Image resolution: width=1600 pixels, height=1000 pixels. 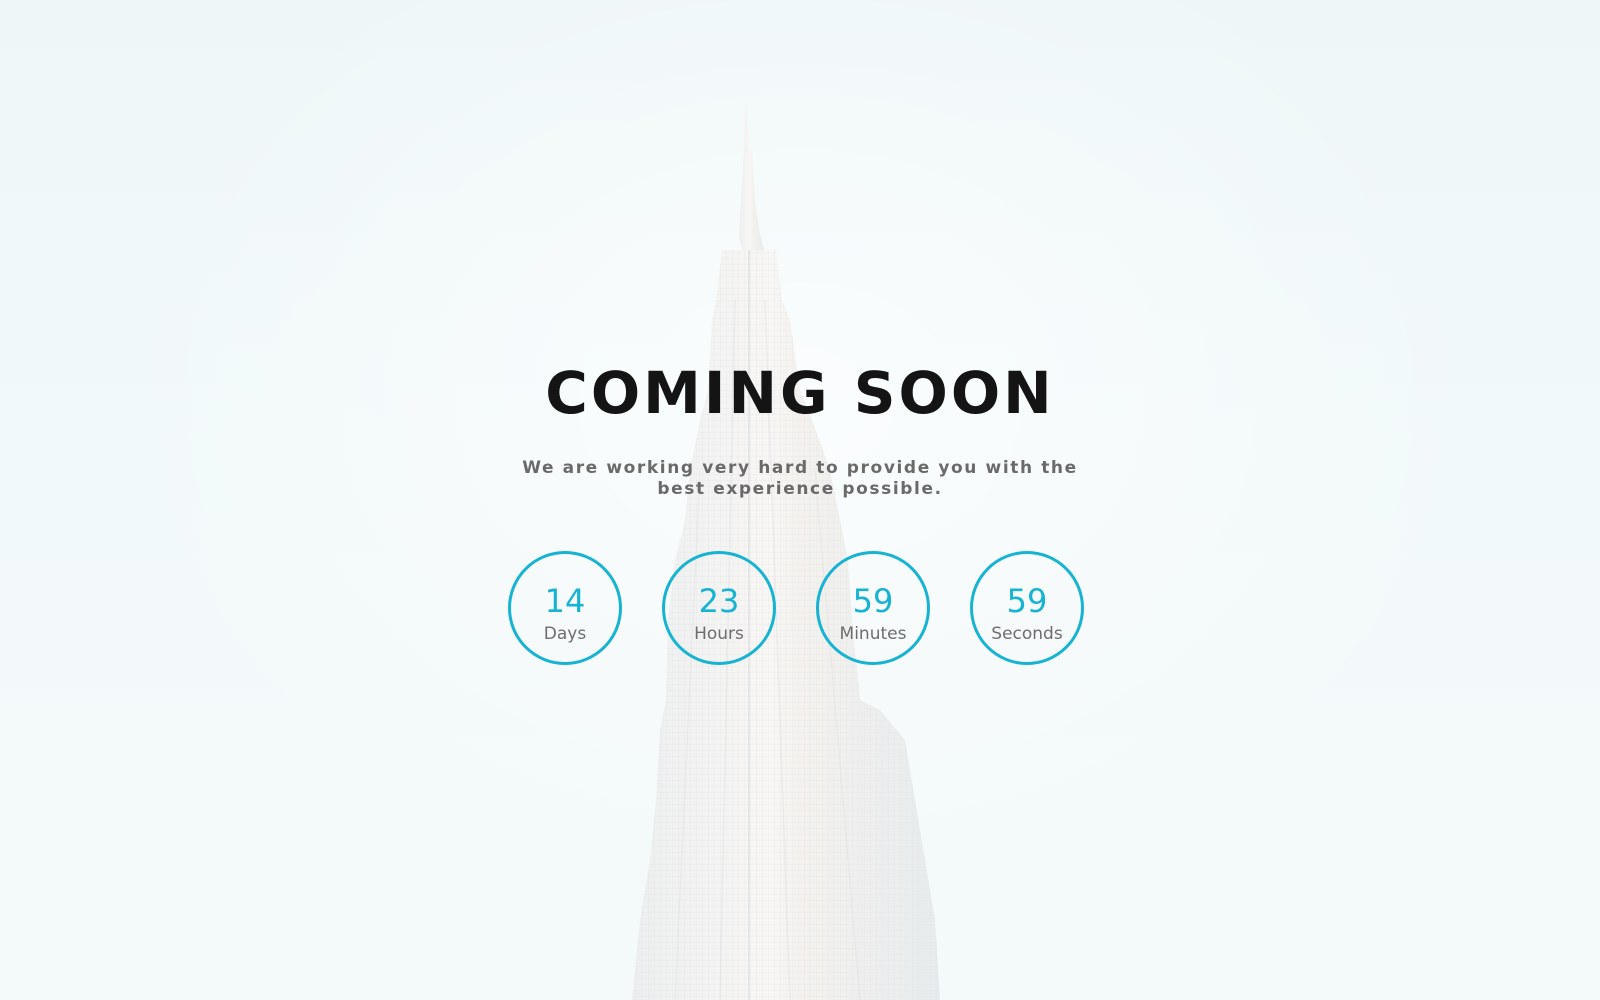 I want to click on countdown-seconds: 59 Seconds, so click(x=1027, y=608).